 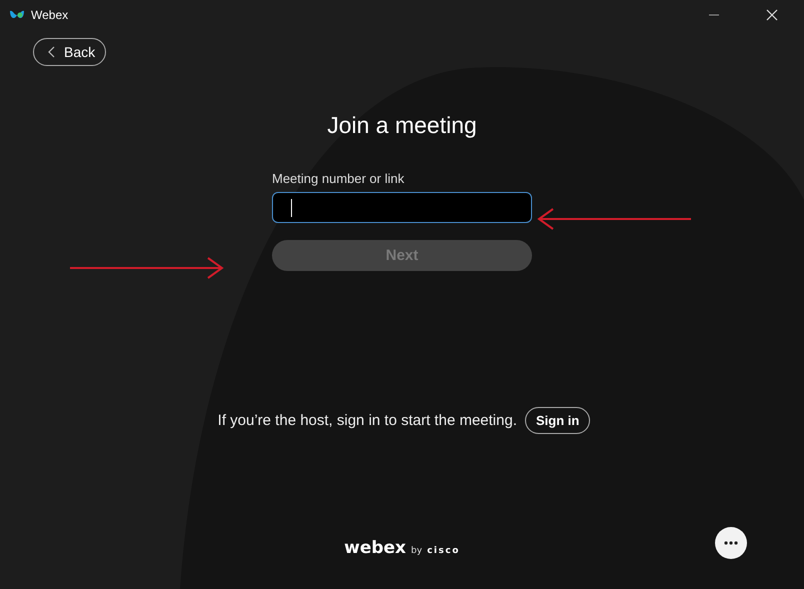 I want to click on host-prompt: If you’re the host, sign in to start the meeting., so click(x=367, y=420).